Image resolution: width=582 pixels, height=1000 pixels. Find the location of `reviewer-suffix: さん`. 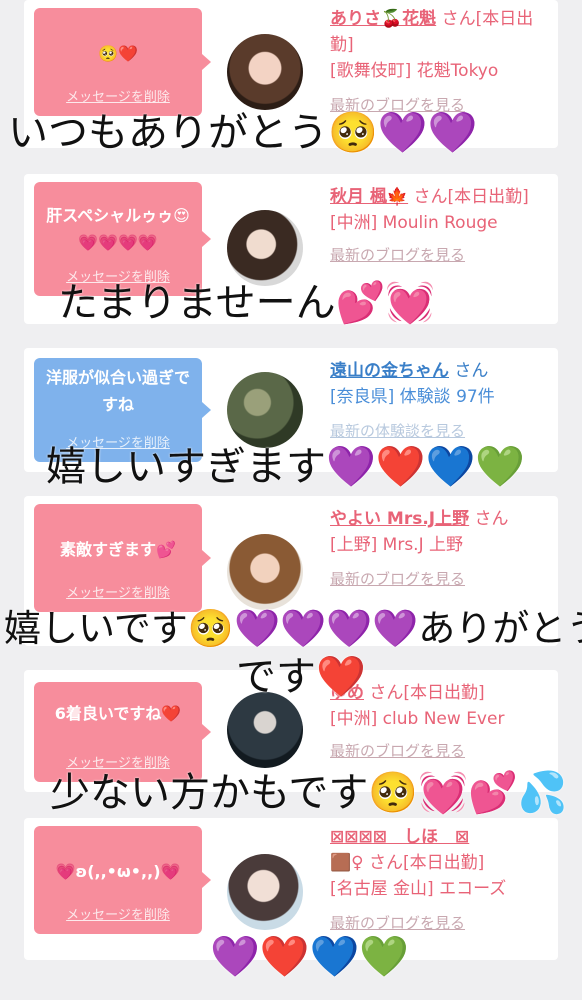

reviewer-suffix: さん is located at coordinates (471, 371).